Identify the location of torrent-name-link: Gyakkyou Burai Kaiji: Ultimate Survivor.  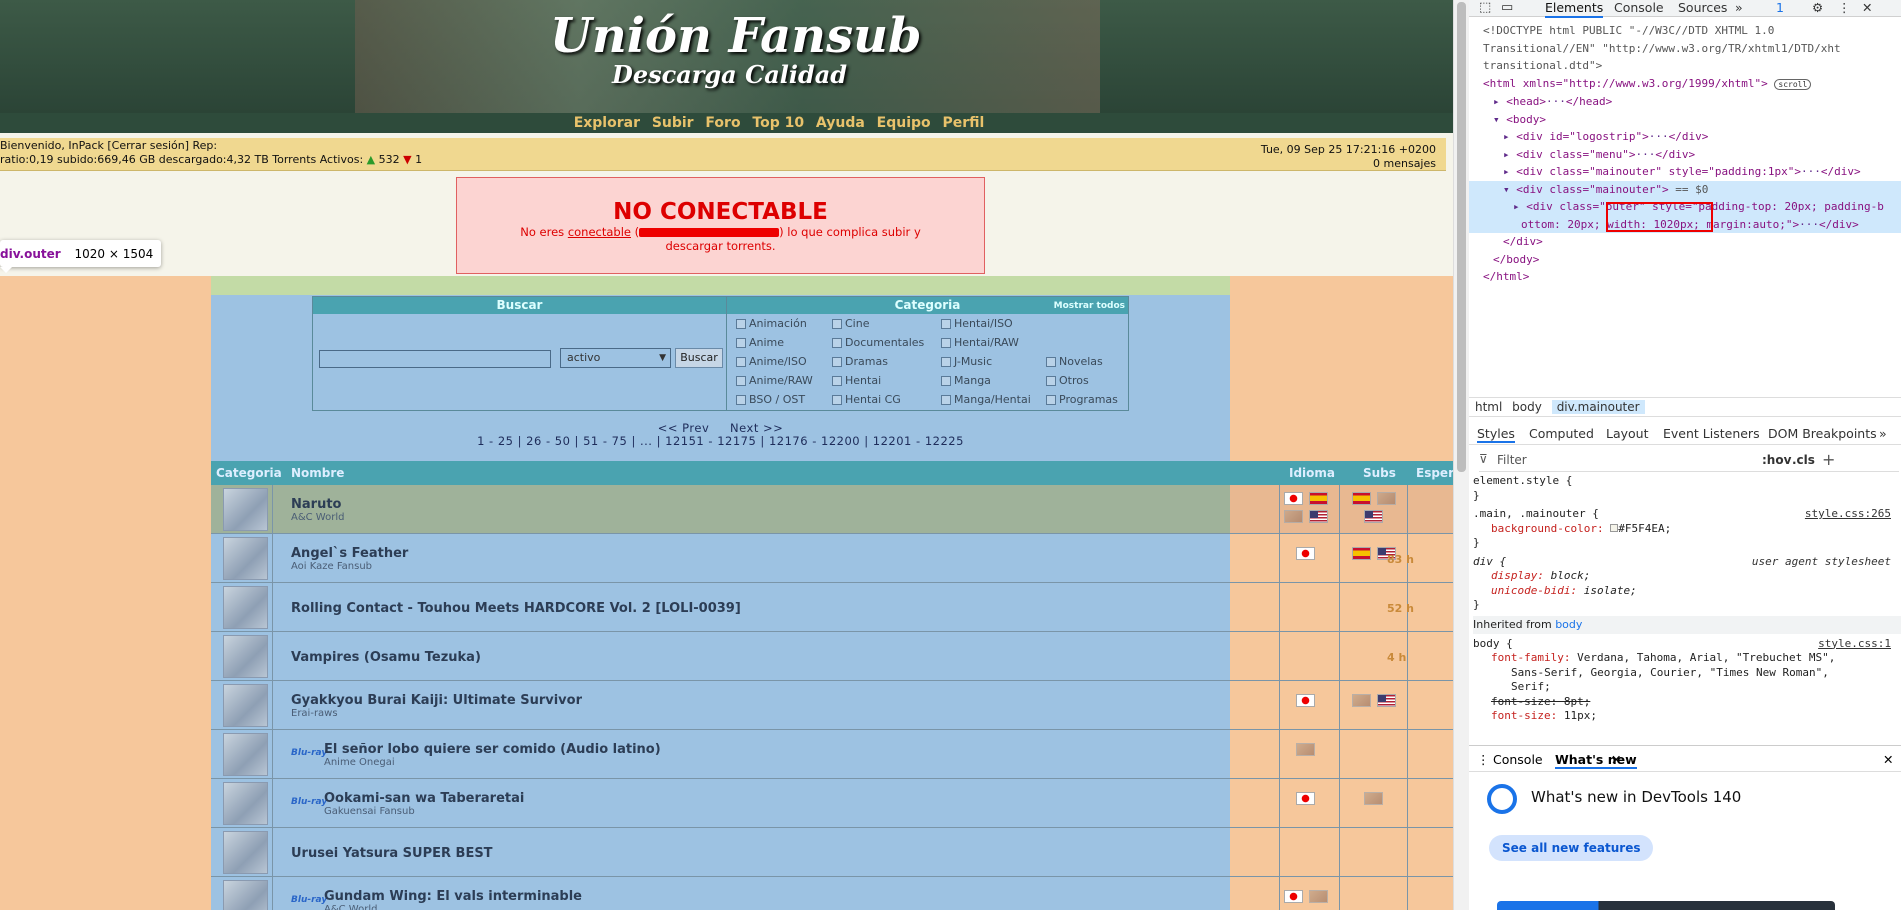
(436, 700).